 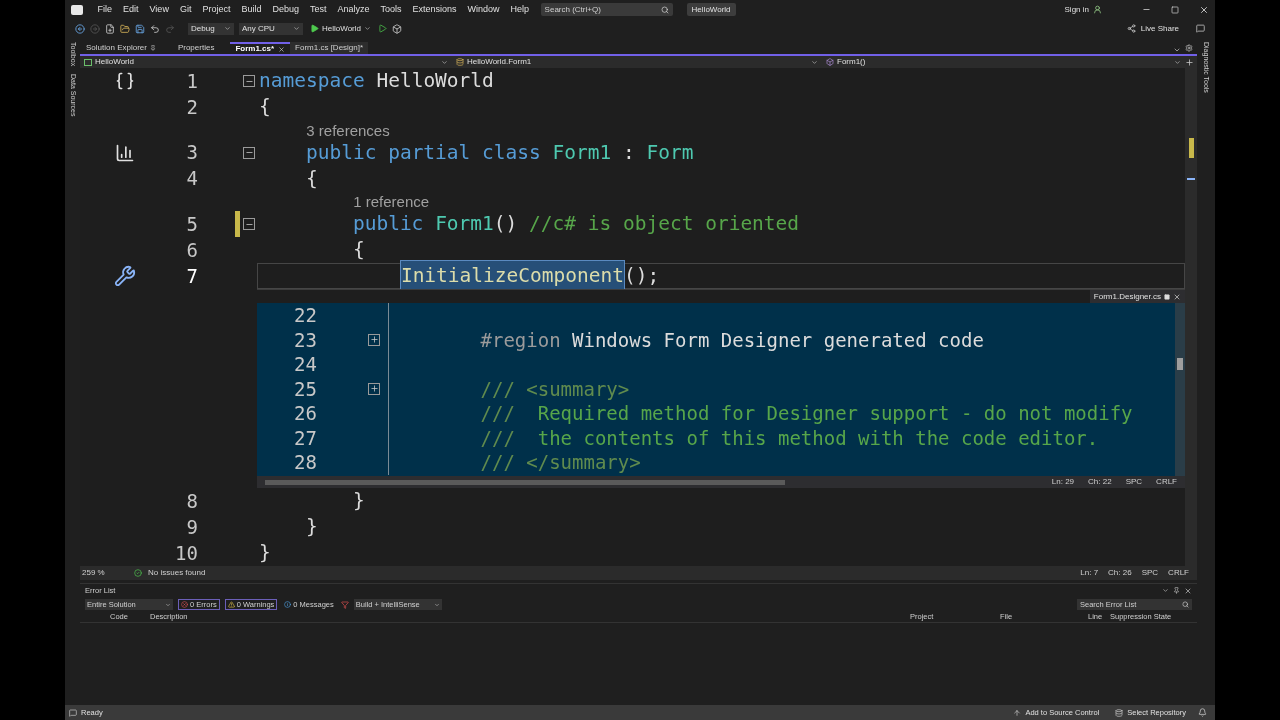 I want to click on error-icon, so click(x=184, y=604).